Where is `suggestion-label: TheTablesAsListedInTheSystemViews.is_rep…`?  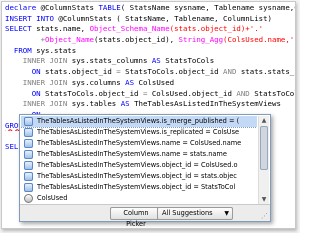
suggestion-label: TheTablesAsListedInTheSystemViews.is_rep… is located at coordinates (138, 132).